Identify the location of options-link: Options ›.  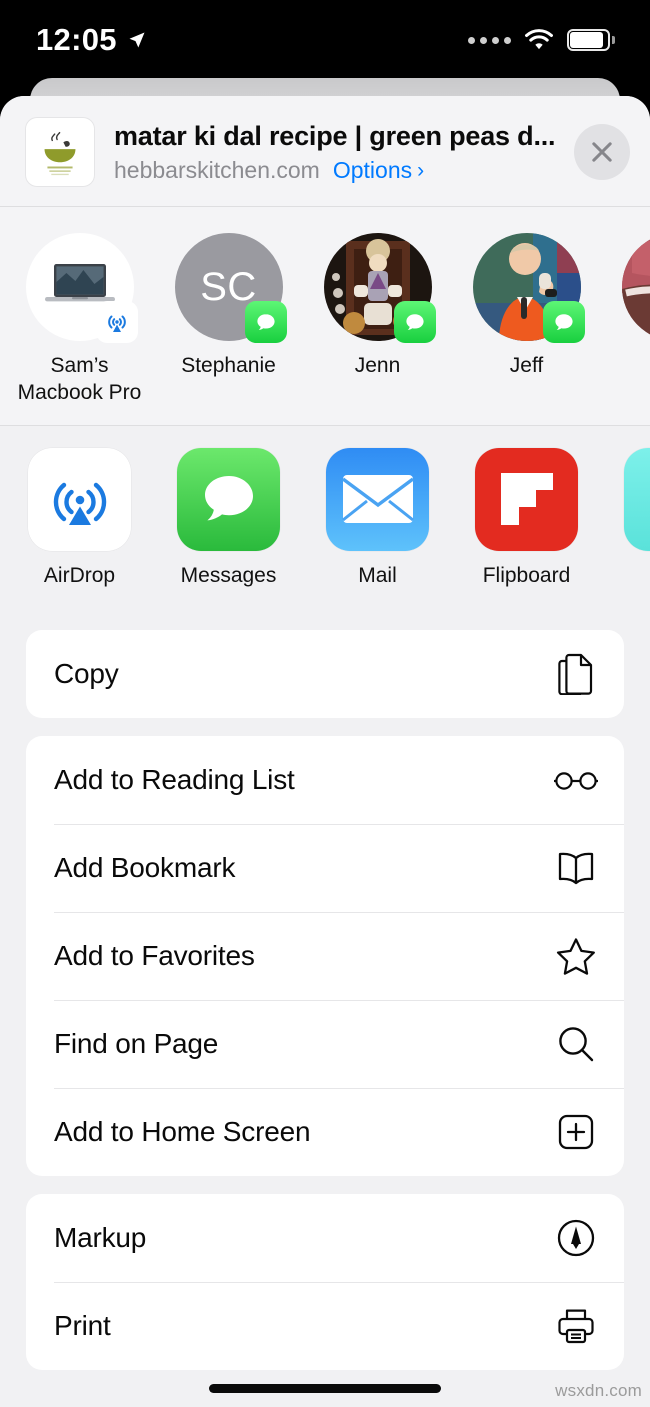
(378, 170).